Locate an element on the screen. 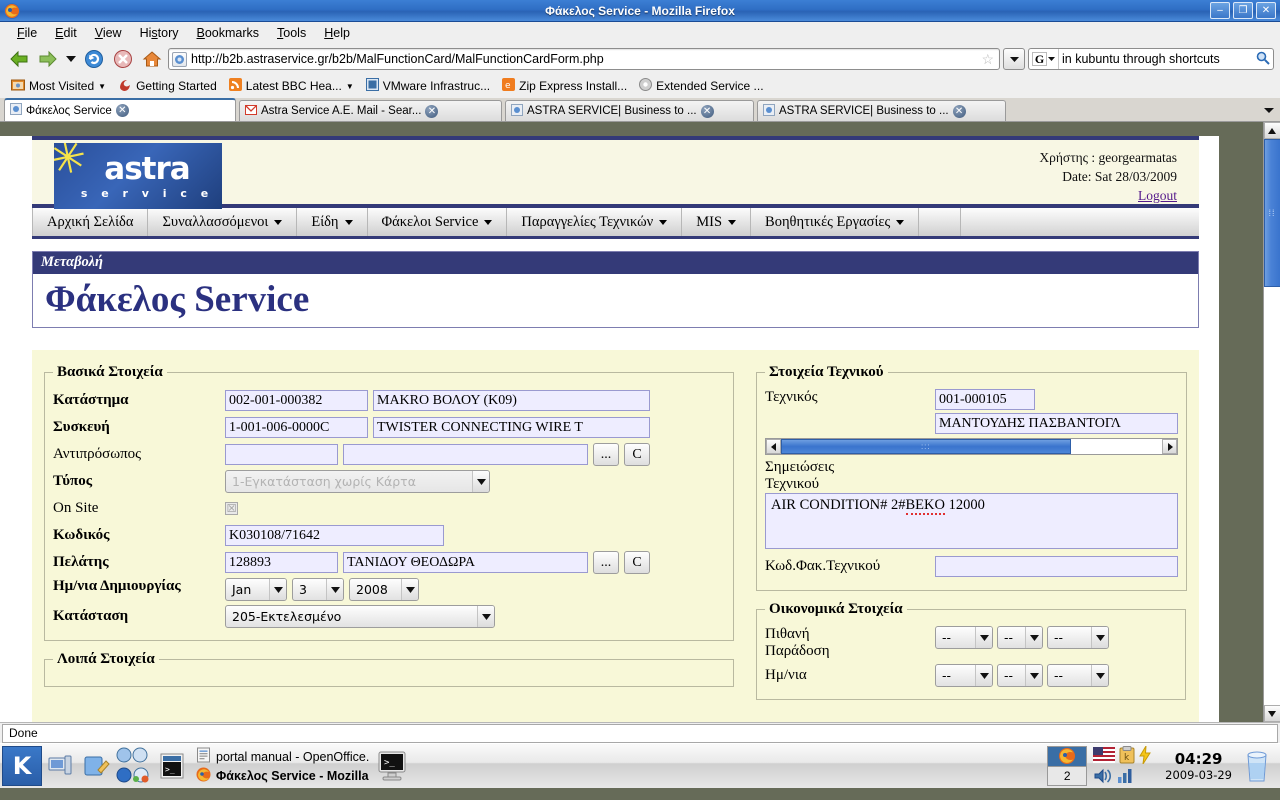 The image size is (1280, 800). tab-astra-b2b-2: ASTRA SERVICE| Business to ... ✕ is located at coordinates (881, 110).